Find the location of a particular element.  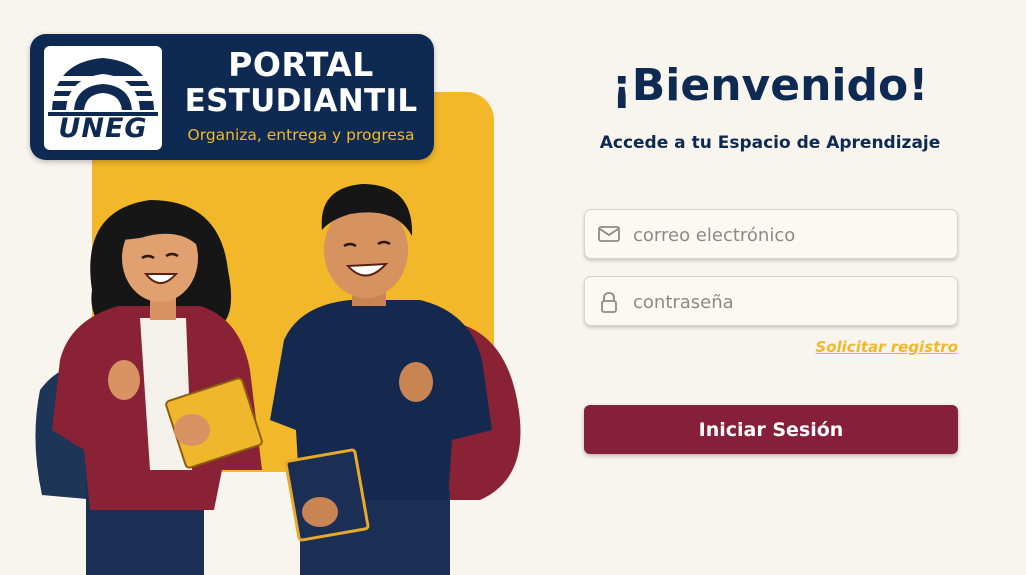

email-input is located at coordinates (788, 235).